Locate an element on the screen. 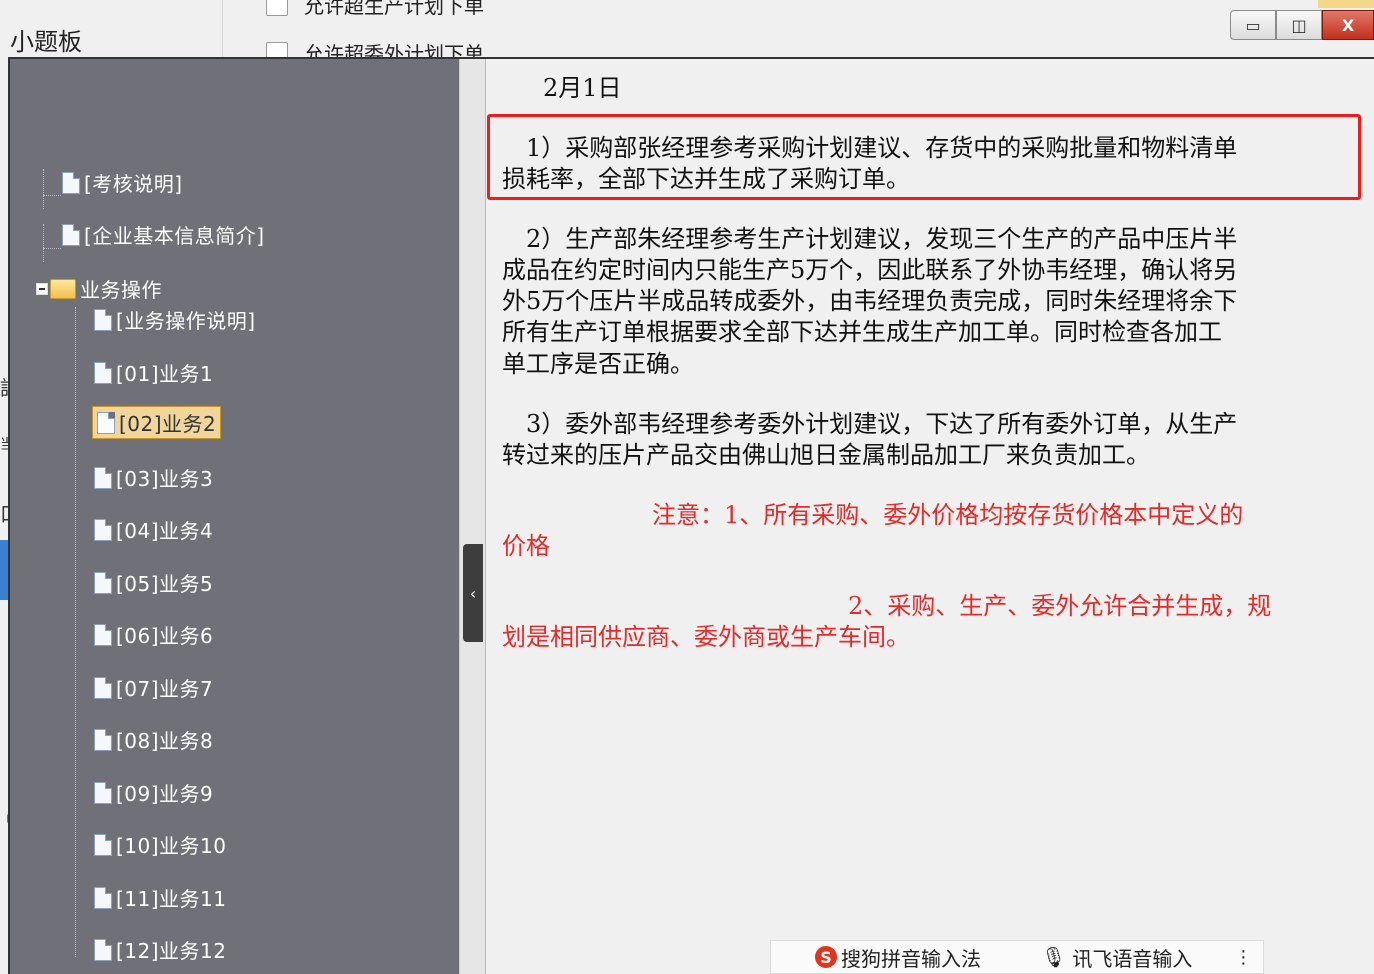 Image resolution: width=1374 pixels, height=974 pixels. tree-item-label: [03]业务3 is located at coordinates (165, 479).